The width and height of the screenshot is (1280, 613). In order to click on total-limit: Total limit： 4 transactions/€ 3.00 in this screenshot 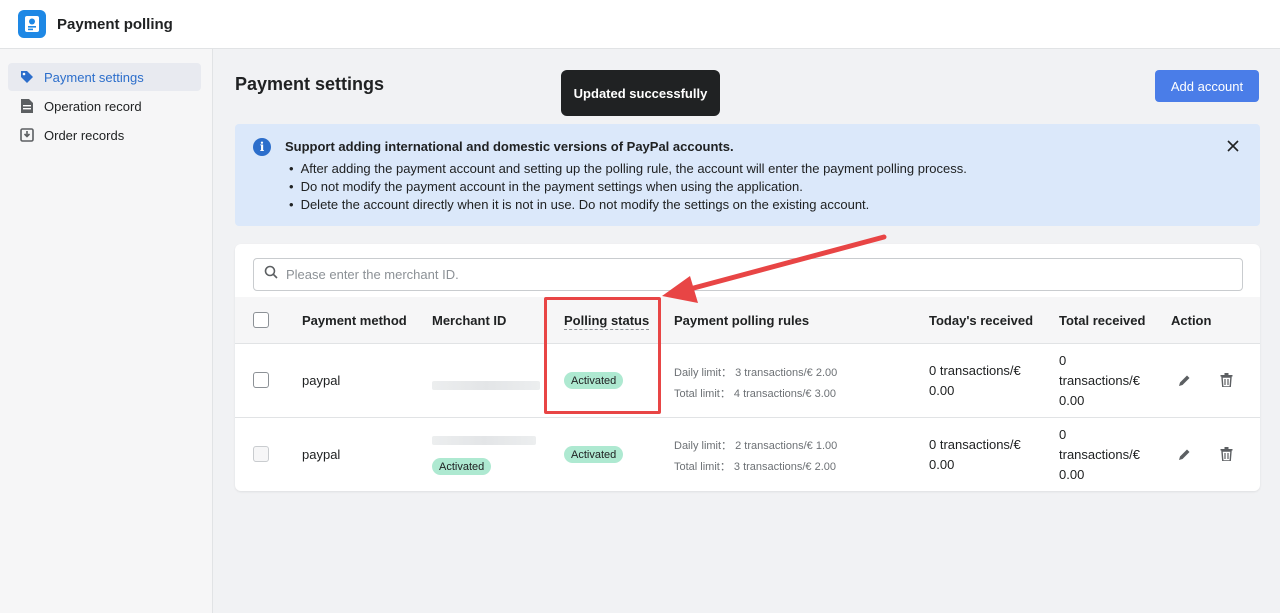, I will do `click(755, 394)`.